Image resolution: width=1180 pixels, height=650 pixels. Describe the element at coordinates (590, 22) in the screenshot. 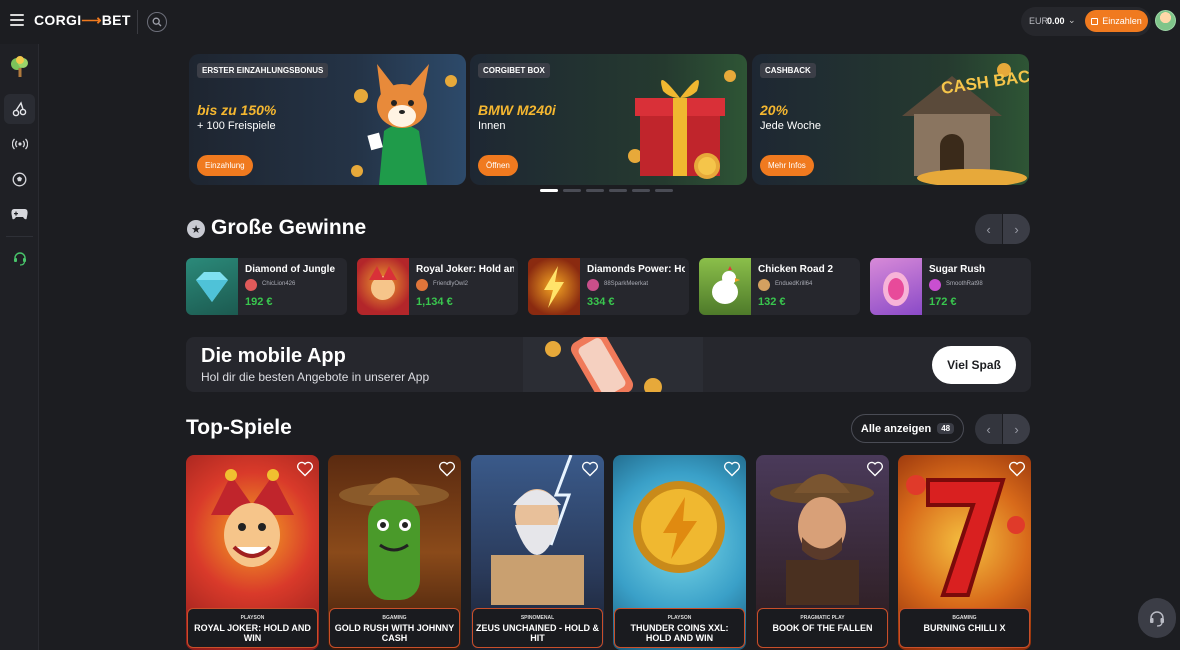

I see `top-bar: CORGI⟶BET EUR 0.00 ⌄ Einzahlen` at that location.